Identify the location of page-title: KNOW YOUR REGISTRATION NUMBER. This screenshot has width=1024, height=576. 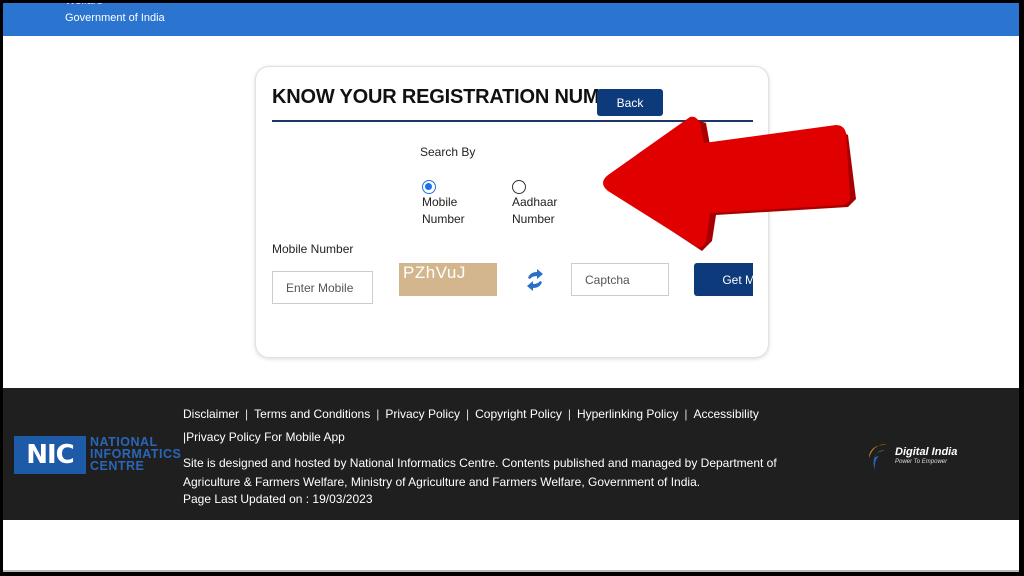
(457, 97).